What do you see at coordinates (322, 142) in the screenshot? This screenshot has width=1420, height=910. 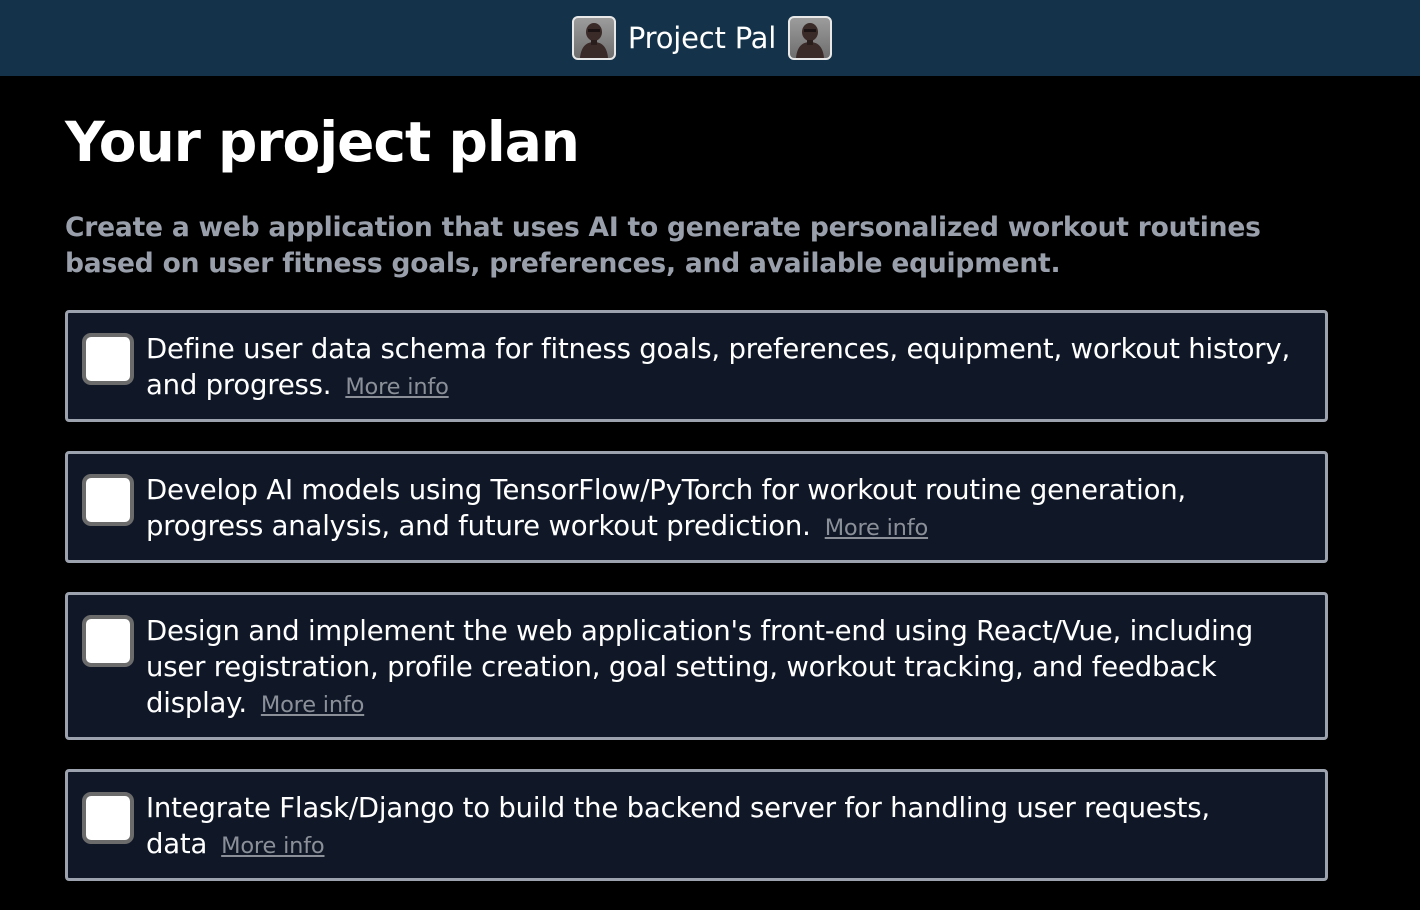 I see `page-title: Your project plan` at bounding box center [322, 142].